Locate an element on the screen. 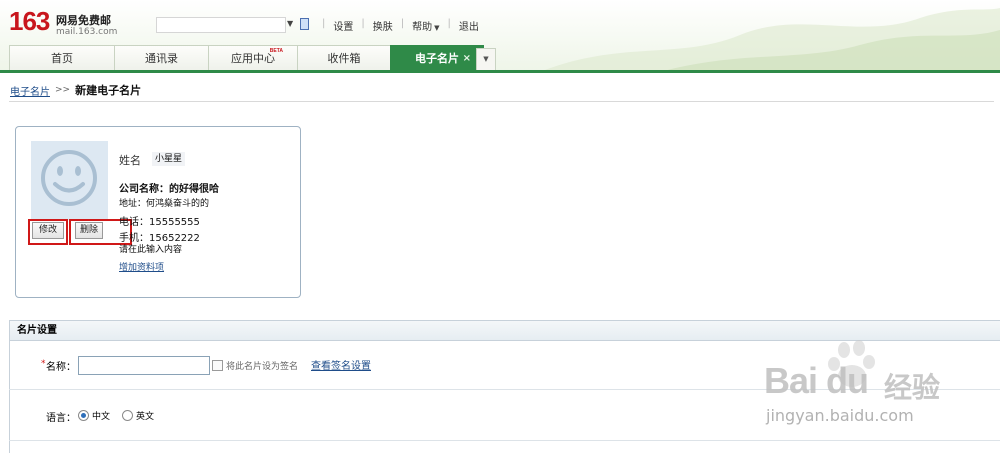  card-name-label: 名称： is located at coordinates (61, 367).